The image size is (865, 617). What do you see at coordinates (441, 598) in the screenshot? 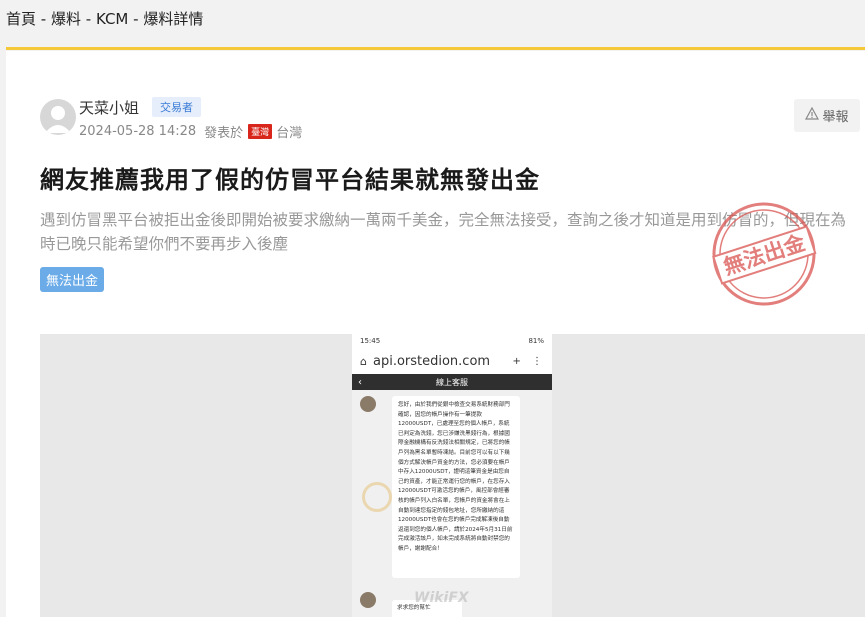
I see `watermark: WikiFX` at bounding box center [441, 598].